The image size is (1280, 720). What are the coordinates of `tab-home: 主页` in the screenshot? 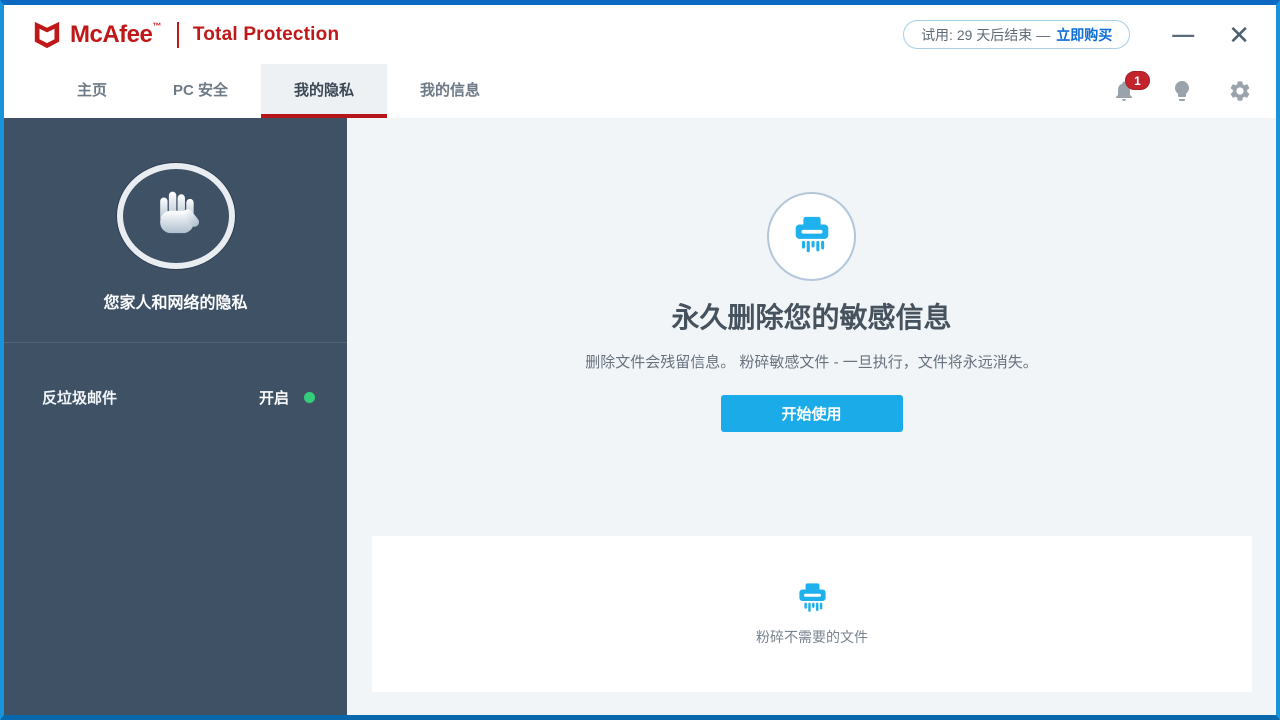 It's located at (92, 91).